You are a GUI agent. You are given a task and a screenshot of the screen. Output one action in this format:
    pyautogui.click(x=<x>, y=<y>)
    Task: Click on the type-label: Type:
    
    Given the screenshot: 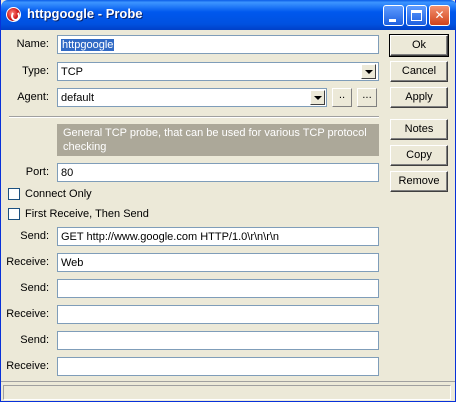 What is the action you would take?
    pyautogui.click(x=35, y=71)
    